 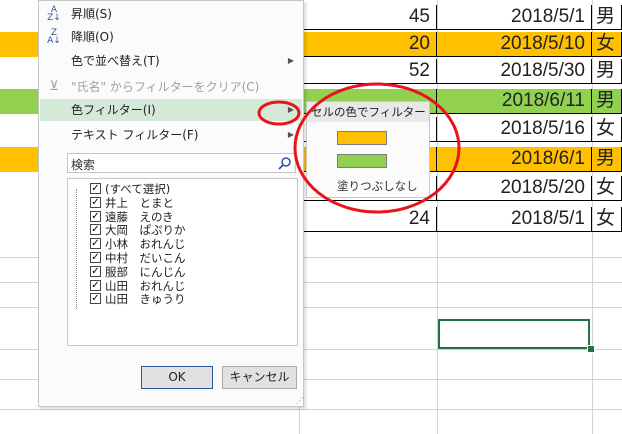 I want to click on annotation-ellipse-large, so click(x=377, y=148).